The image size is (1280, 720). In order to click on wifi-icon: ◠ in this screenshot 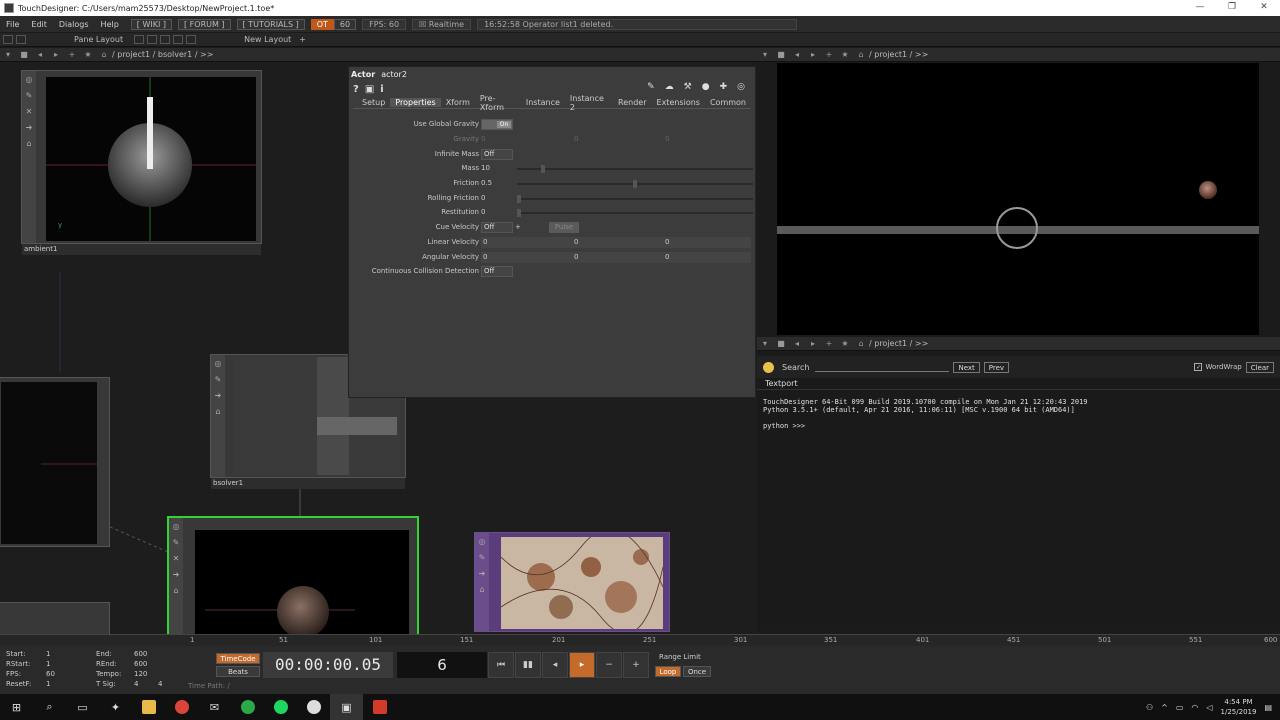, I will do `click(1194, 707)`.